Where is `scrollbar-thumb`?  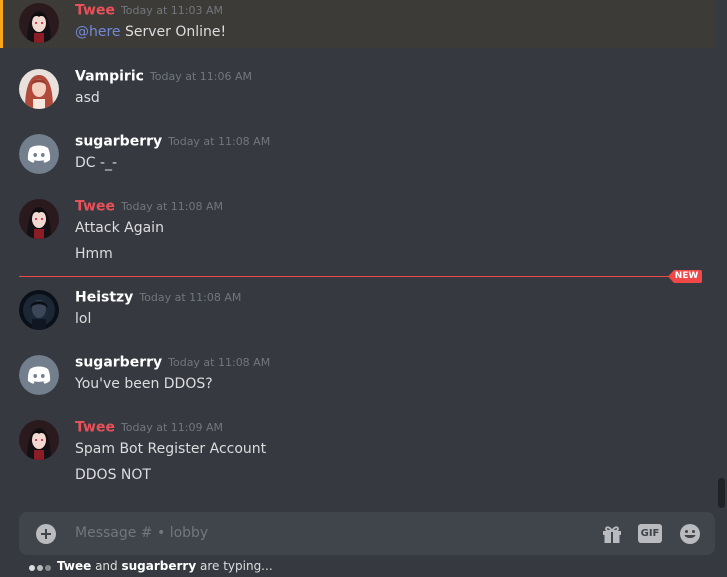 scrollbar-thumb is located at coordinates (721, 493).